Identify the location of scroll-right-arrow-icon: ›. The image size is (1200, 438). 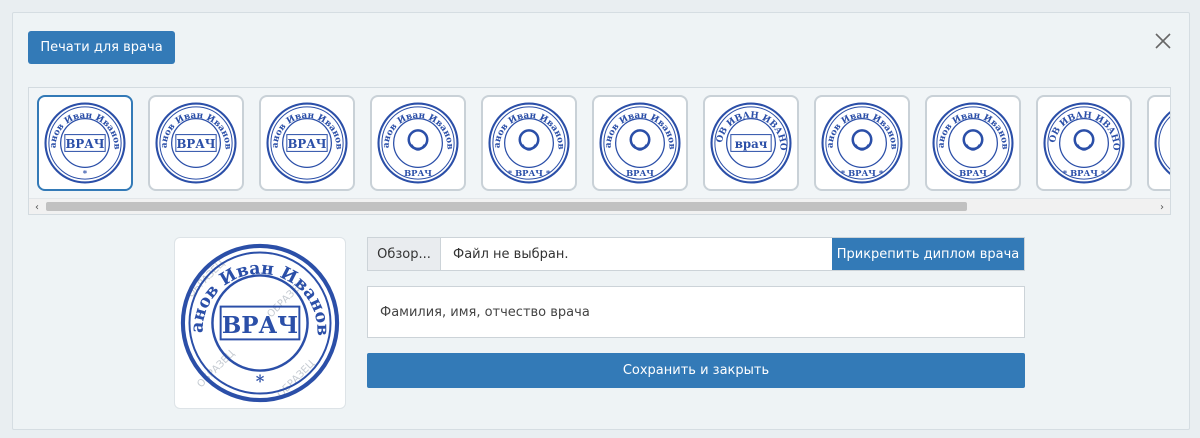
(1162, 206).